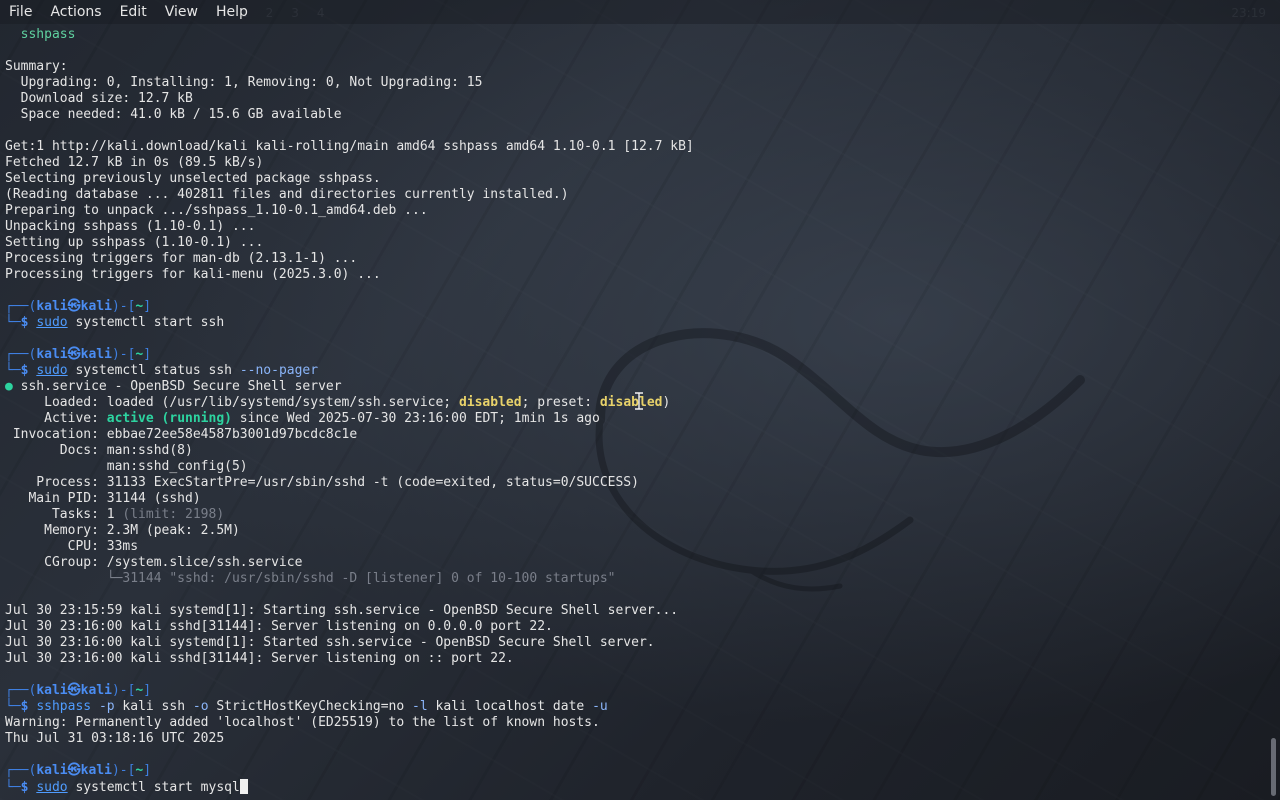  I want to click on terminal-line: Download size: 12.7 kB, so click(635, 99).